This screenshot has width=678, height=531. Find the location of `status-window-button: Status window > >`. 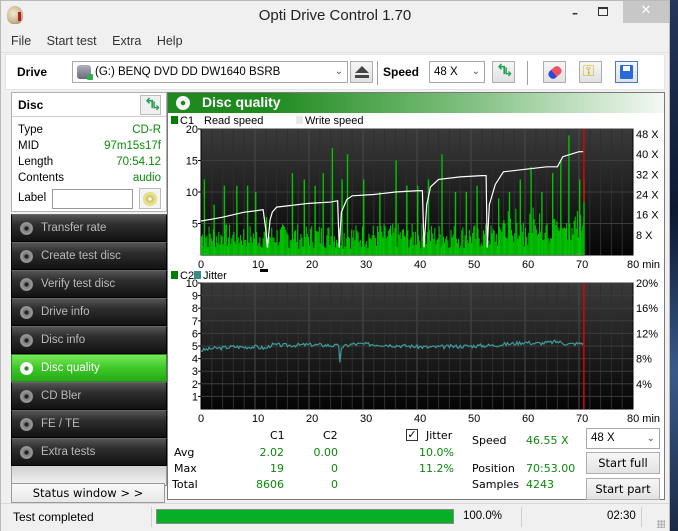

status-window-button: Status window > > is located at coordinates (88, 493).